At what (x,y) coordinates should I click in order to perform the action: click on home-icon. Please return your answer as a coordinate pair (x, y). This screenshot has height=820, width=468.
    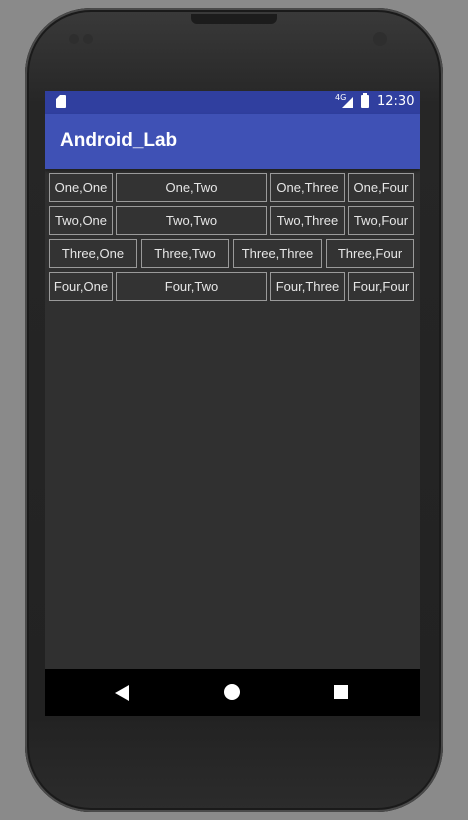
    Looking at the image, I should click on (232, 692).